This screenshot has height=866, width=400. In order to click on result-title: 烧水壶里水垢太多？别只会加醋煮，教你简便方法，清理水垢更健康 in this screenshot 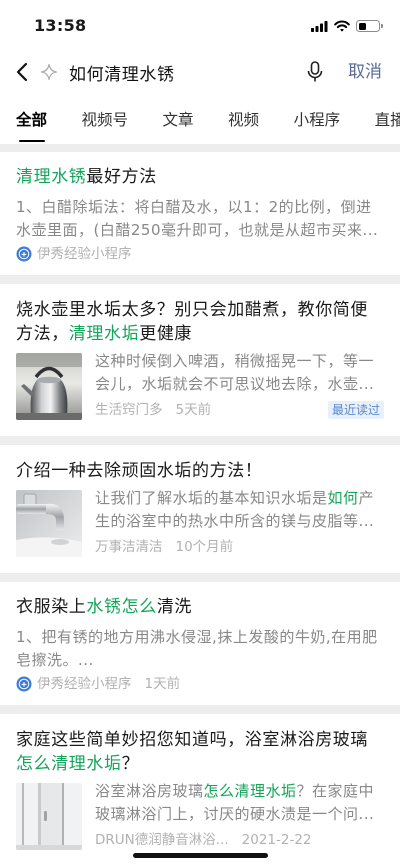, I will do `click(200, 322)`.